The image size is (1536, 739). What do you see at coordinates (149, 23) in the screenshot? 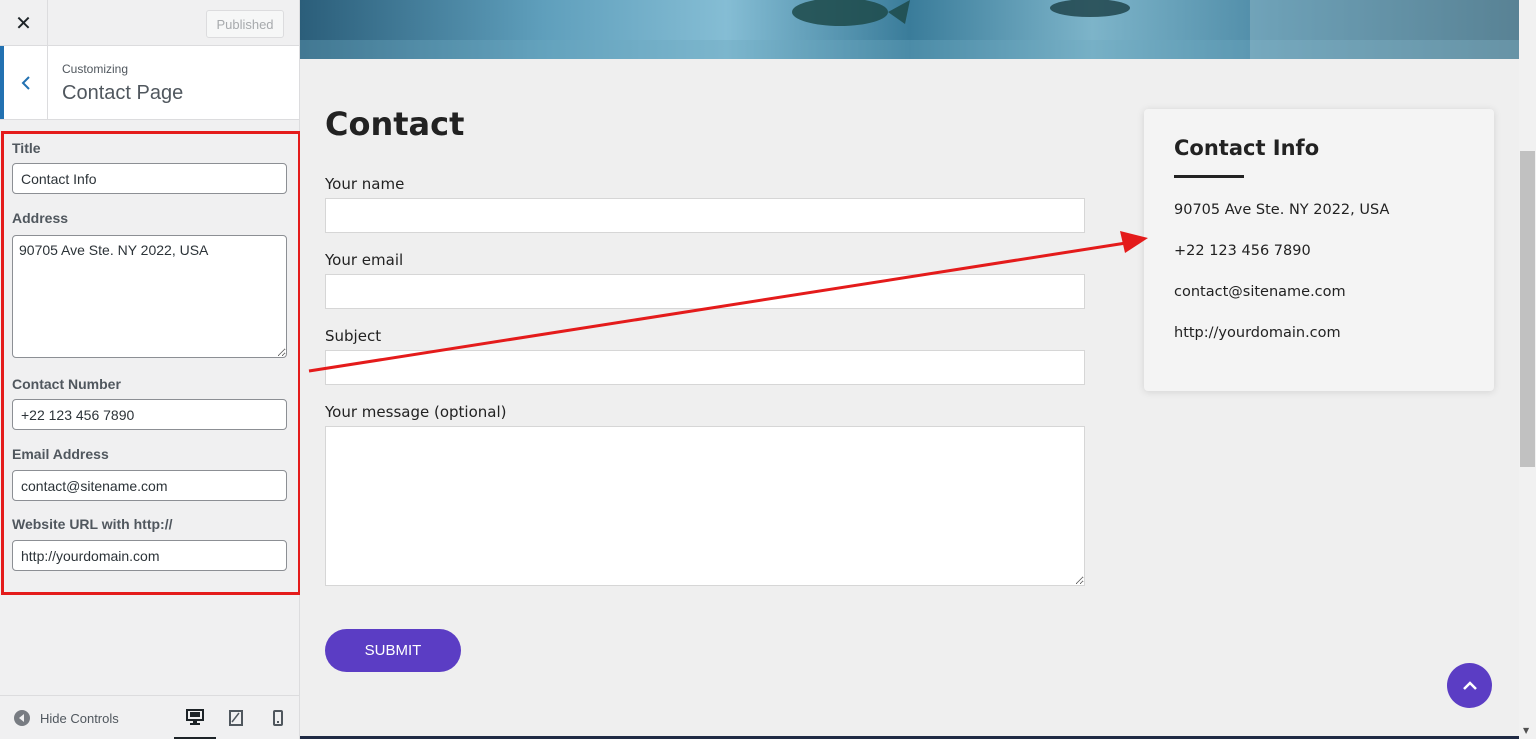
I see `customizer-header: ✕ Published` at bounding box center [149, 23].